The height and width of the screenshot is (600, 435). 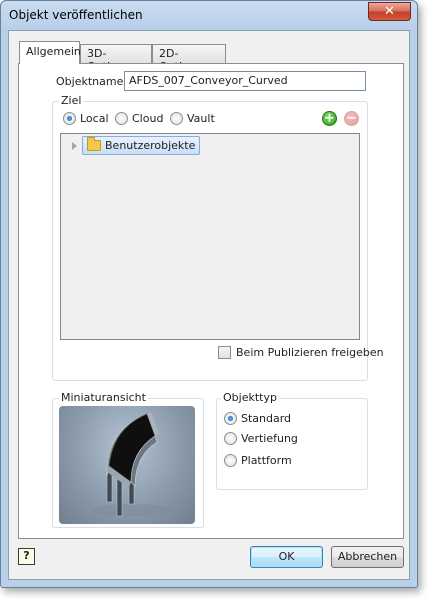 What do you see at coordinates (266, 460) in the screenshot?
I see `radio-label: Plattform` at bounding box center [266, 460].